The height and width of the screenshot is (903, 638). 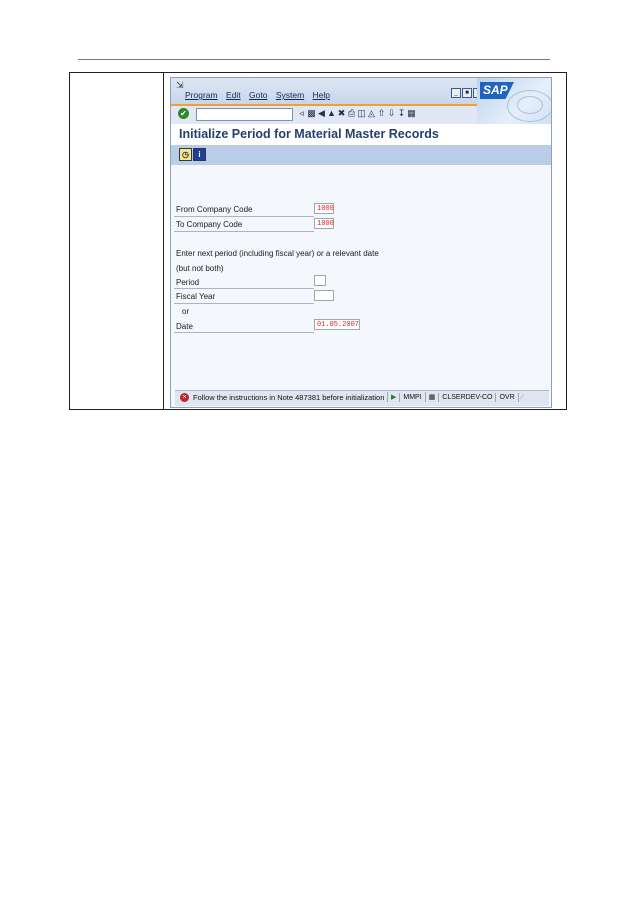 I want to click on to-company-field: 1000, so click(x=324, y=223).